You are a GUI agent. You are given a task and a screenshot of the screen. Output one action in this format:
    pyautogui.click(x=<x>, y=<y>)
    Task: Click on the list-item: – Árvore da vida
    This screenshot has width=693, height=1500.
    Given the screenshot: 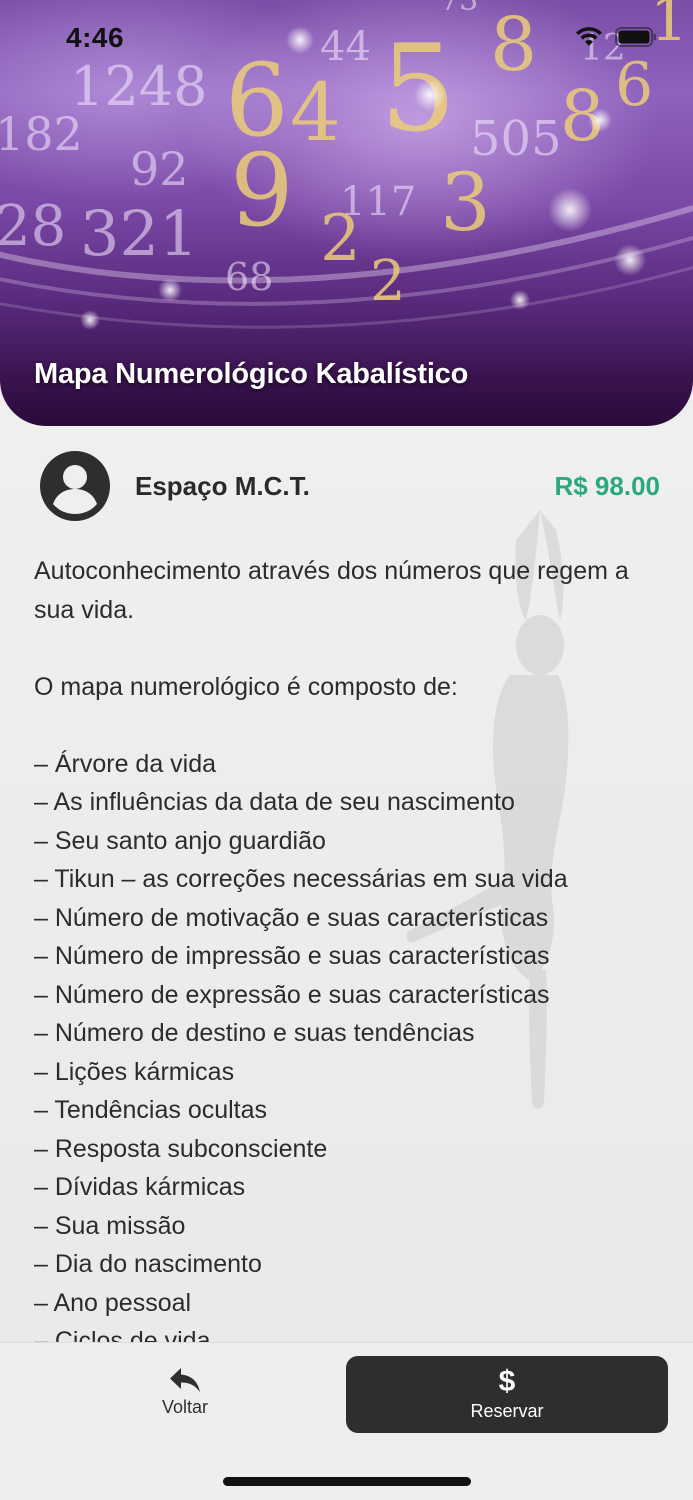 What is the action you would take?
    pyautogui.click(x=125, y=763)
    